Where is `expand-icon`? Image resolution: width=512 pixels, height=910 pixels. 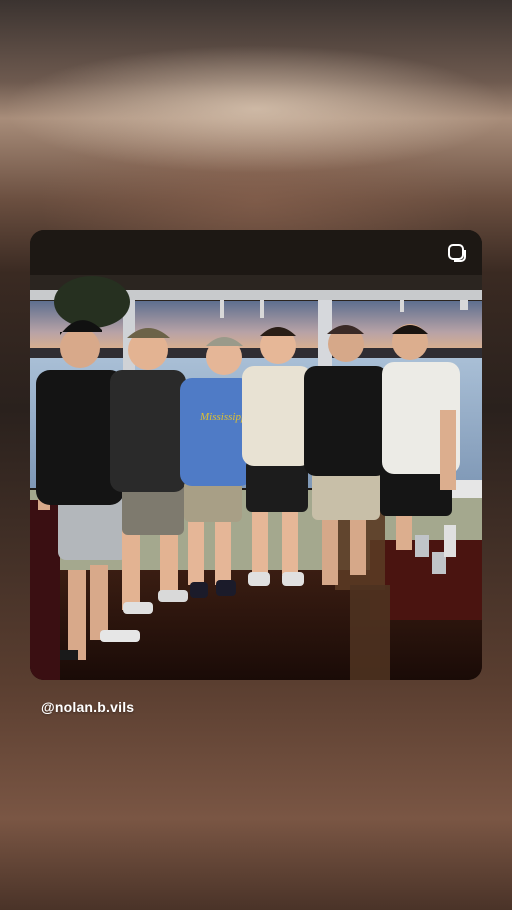
expand-icon is located at coordinates (457, 253).